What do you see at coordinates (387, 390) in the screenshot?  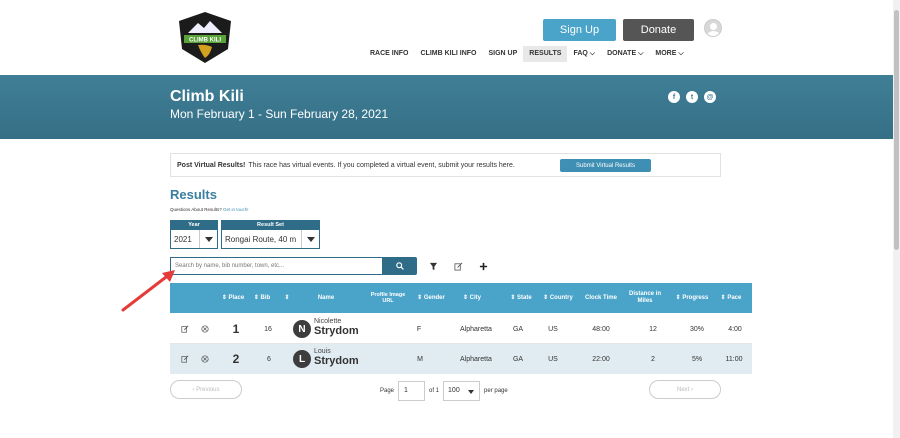 I see `page-label: Page` at bounding box center [387, 390].